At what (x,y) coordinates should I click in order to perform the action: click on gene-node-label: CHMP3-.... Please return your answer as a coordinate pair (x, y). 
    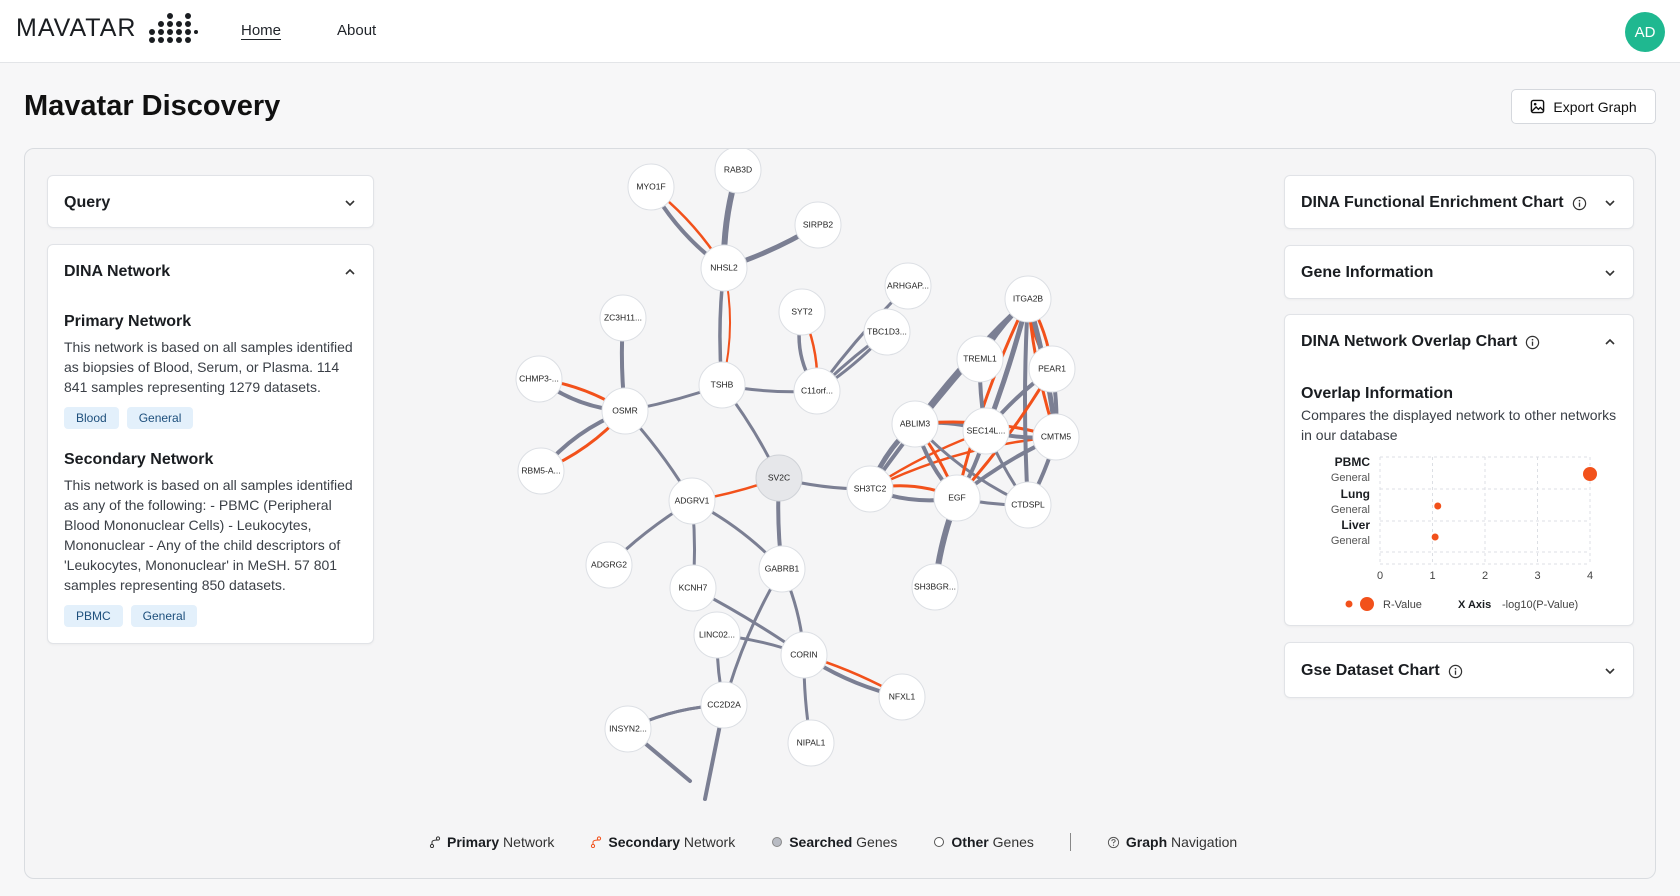
    Looking at the image, I should click on (539, 378).